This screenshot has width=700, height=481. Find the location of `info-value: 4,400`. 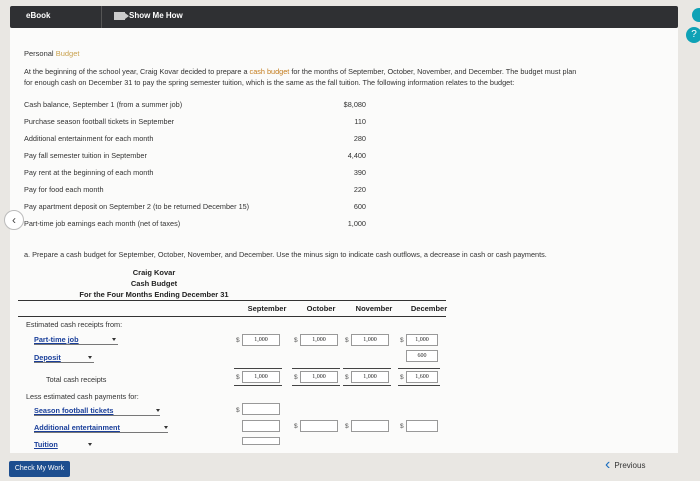

info-value: 4,400 is located at coordinates (356, 155).